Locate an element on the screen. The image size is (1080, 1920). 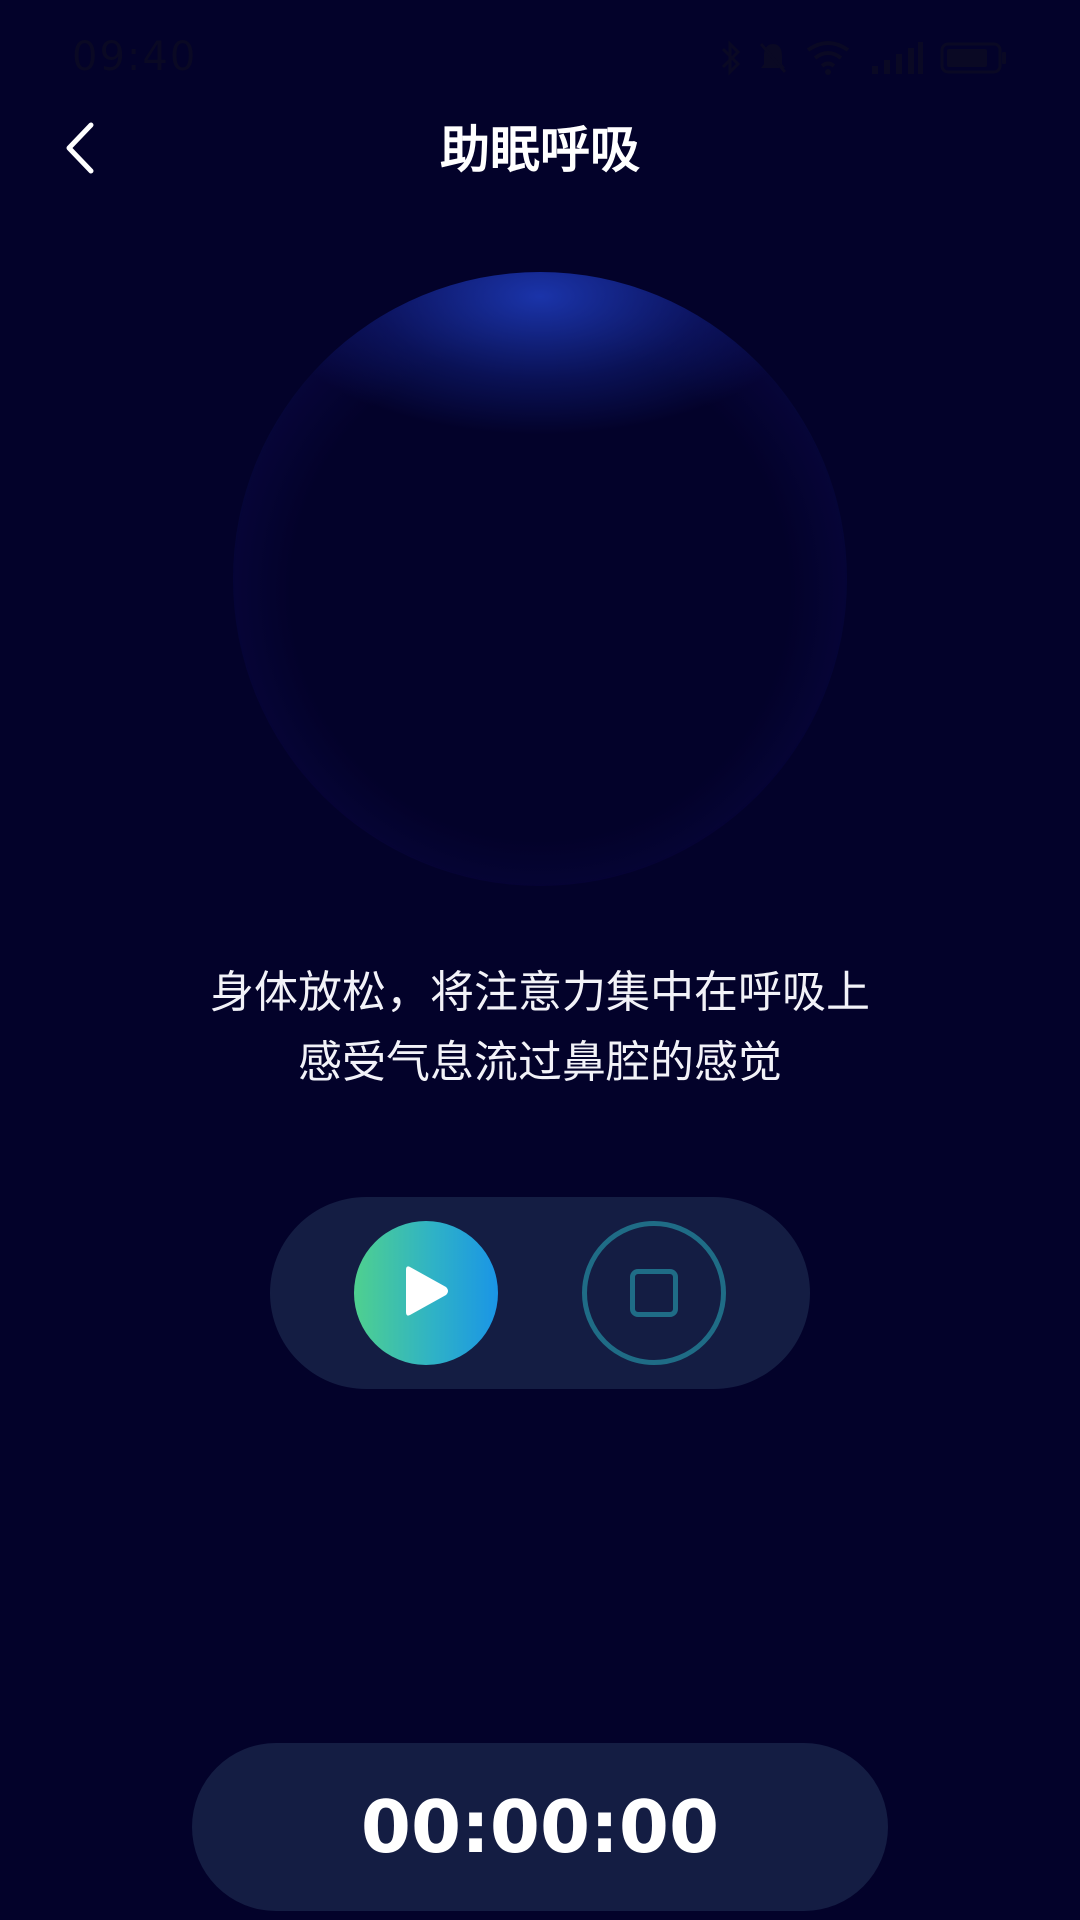
page-title: 助眠呼吸 is located at coordinates (540, 150).